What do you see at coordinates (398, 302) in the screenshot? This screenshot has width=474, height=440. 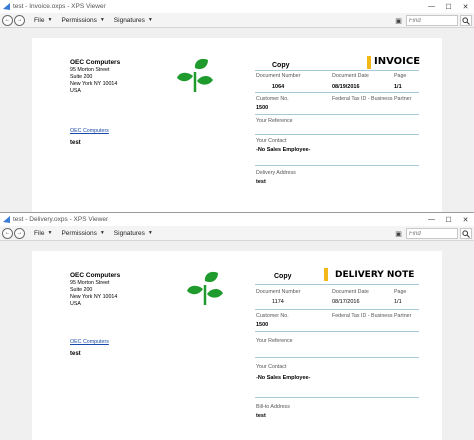 I see `page-number: 1/1` at bounding box center [398, 302].